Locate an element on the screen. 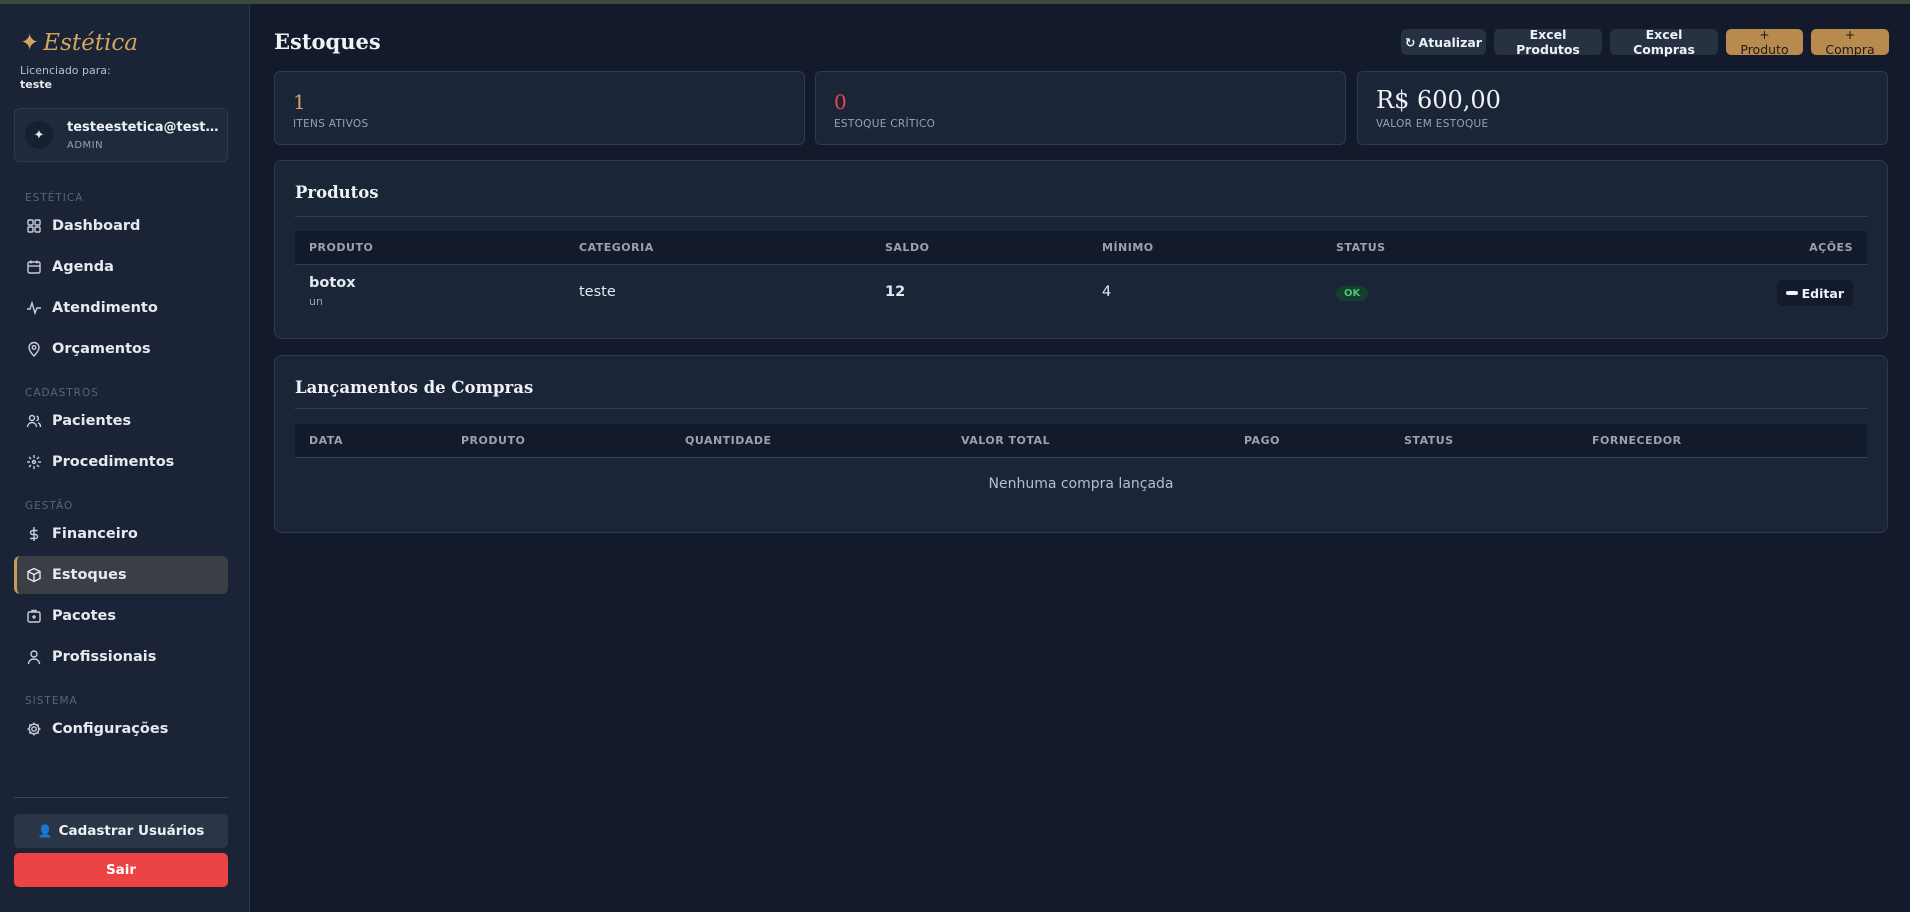  column-header: PAGO is located at coordinates (1262, 440).